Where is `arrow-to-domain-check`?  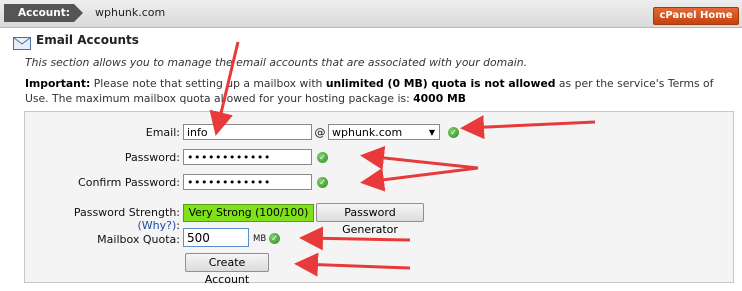 arrow-to-domain-check is located at coordinates (528, 127).